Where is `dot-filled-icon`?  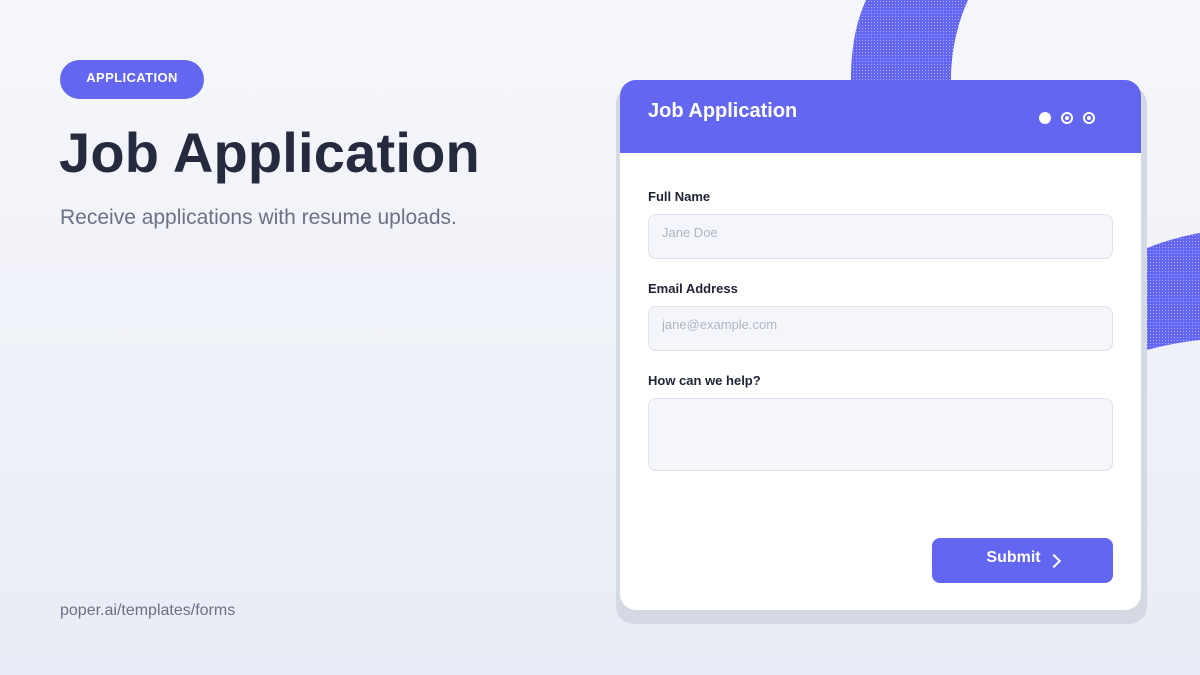 dot-filled-icon is located at coordinates (1045, 118).